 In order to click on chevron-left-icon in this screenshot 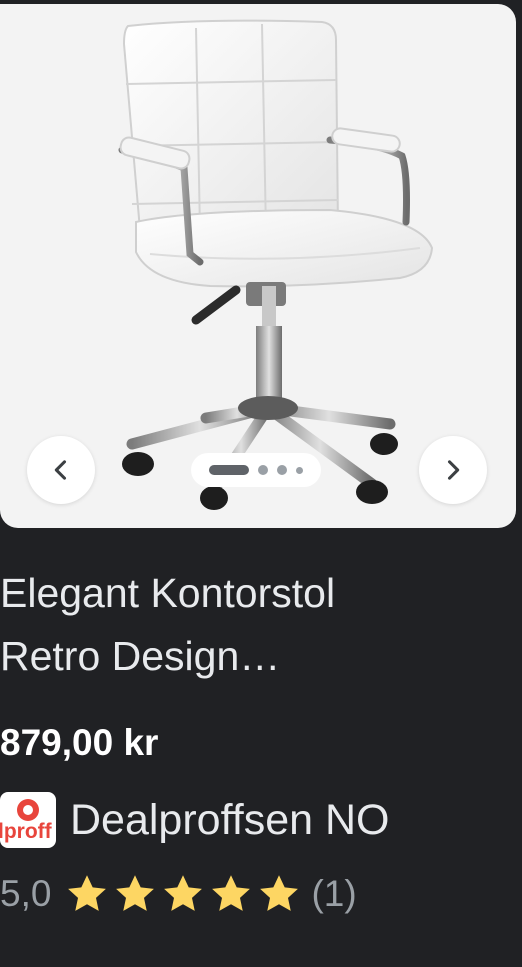, I will do `click(60, 470)`.